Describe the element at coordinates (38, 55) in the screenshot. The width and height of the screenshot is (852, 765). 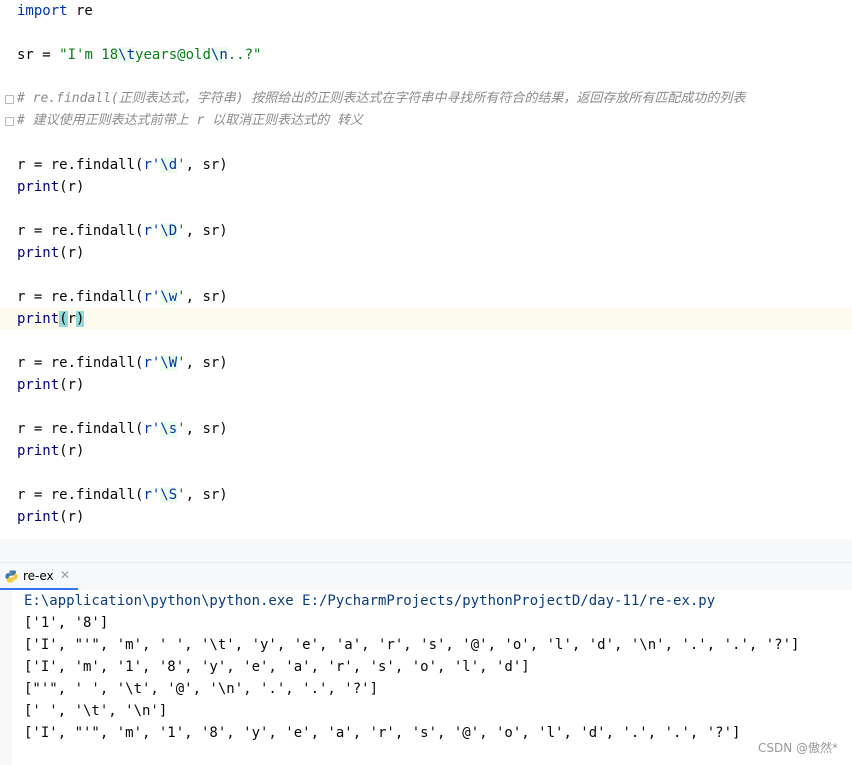
I see `sr-variable: sr =` at that location.